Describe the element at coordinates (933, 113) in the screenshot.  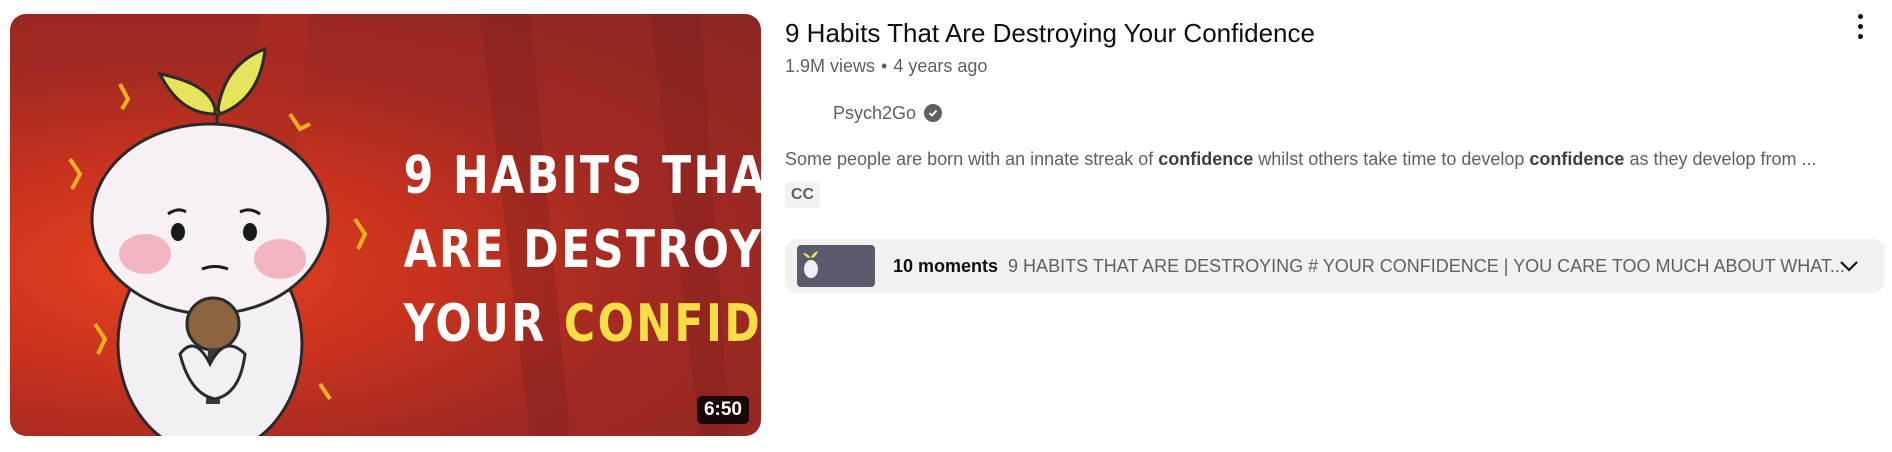
I see `verified-check-icon` at that location.